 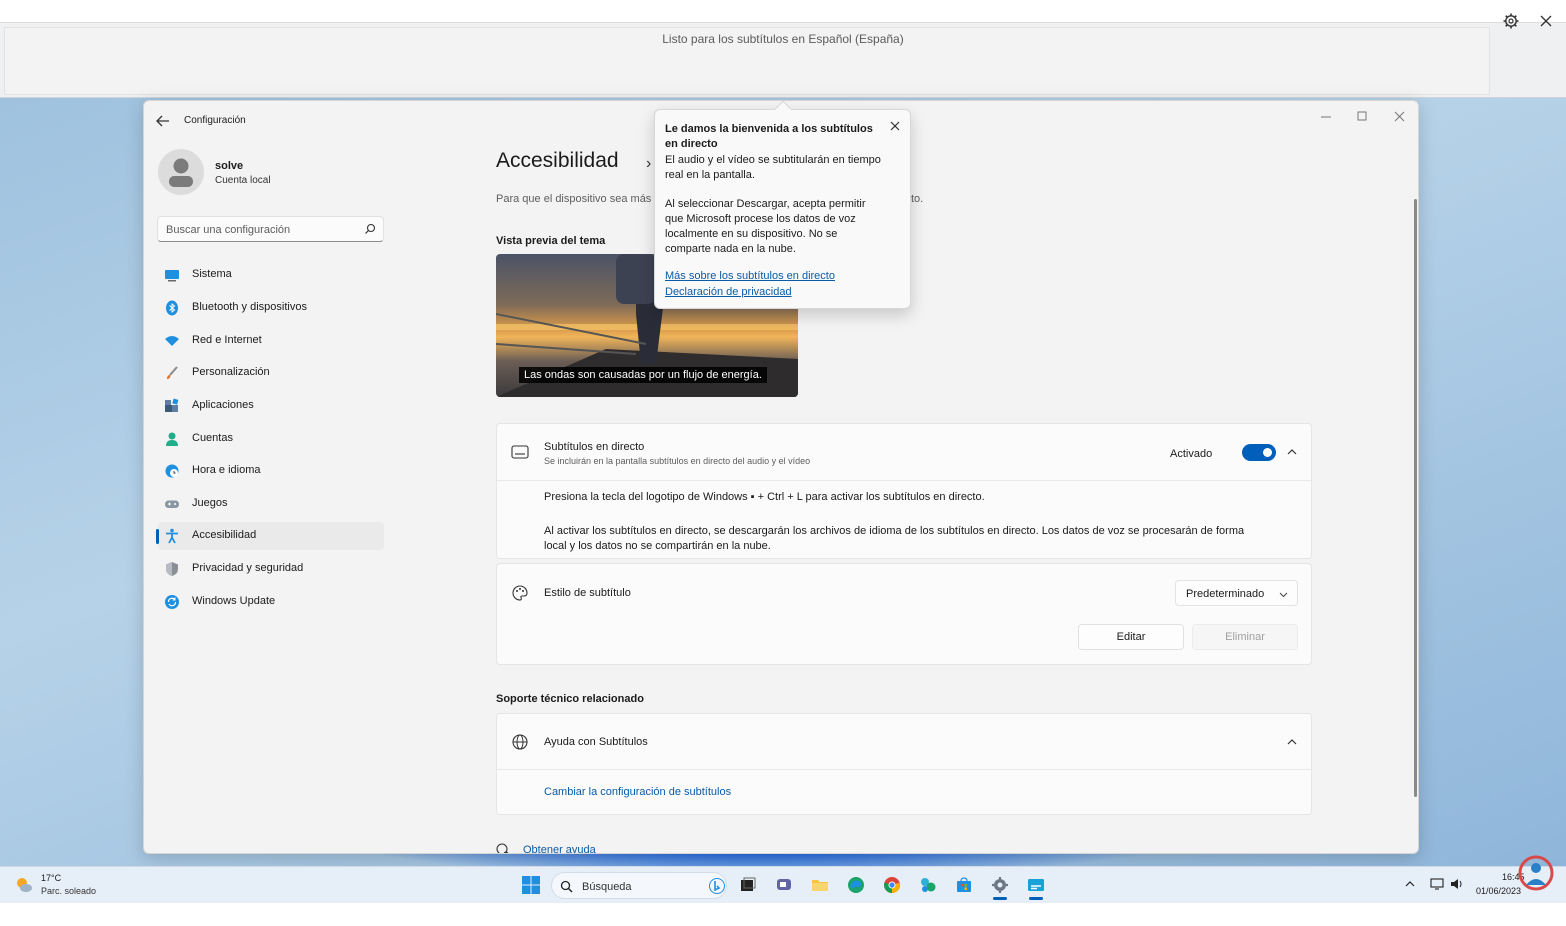 What do you see at coordinates (728, 292) in the screenshot?
I see `privacy-statement-link: Declaración de privacidad` at bounding box center [728, 292].